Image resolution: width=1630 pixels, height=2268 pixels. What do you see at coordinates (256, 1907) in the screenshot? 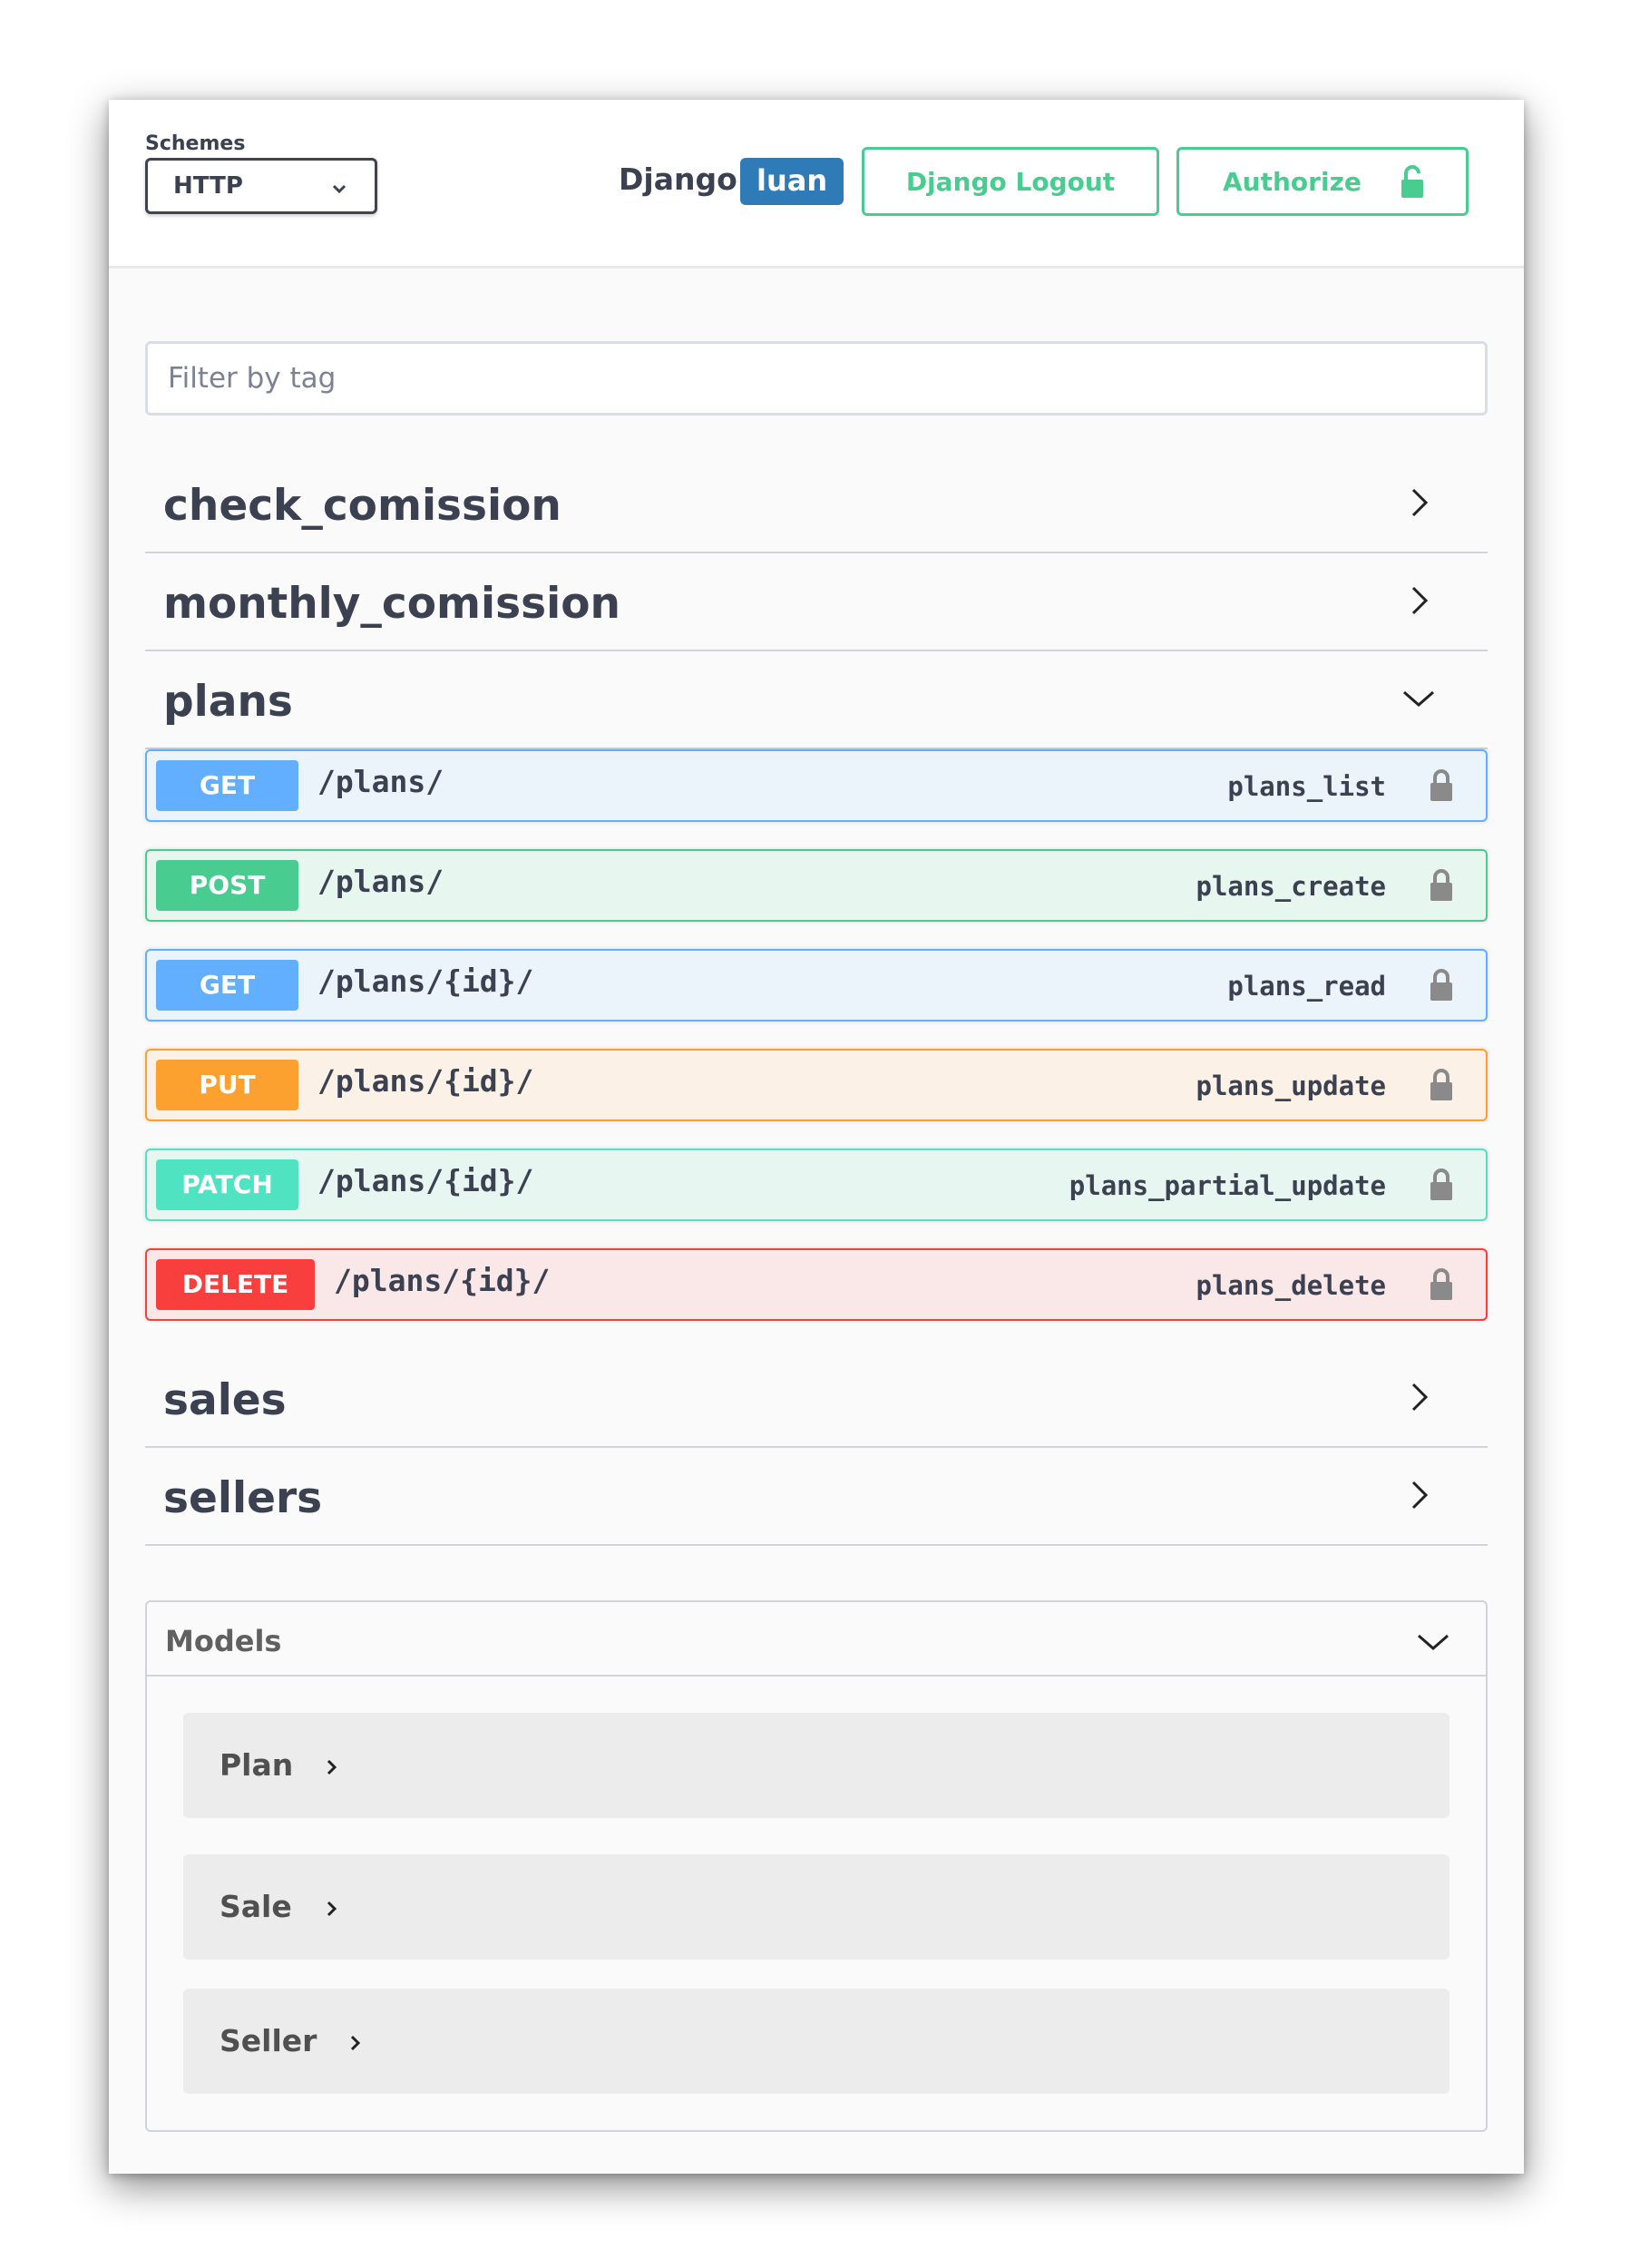
I see `model-name: Sale` at bounding box center [256, 1907].